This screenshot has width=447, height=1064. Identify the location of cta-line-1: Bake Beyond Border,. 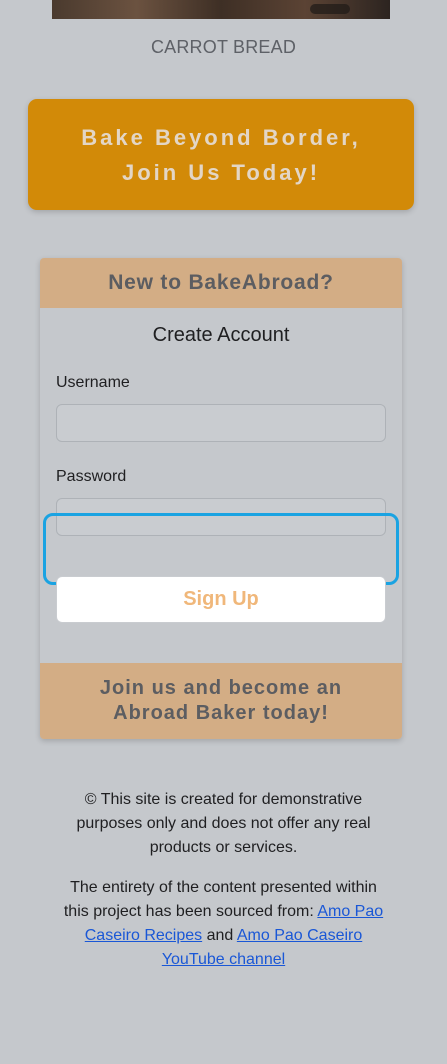
(221, 137).